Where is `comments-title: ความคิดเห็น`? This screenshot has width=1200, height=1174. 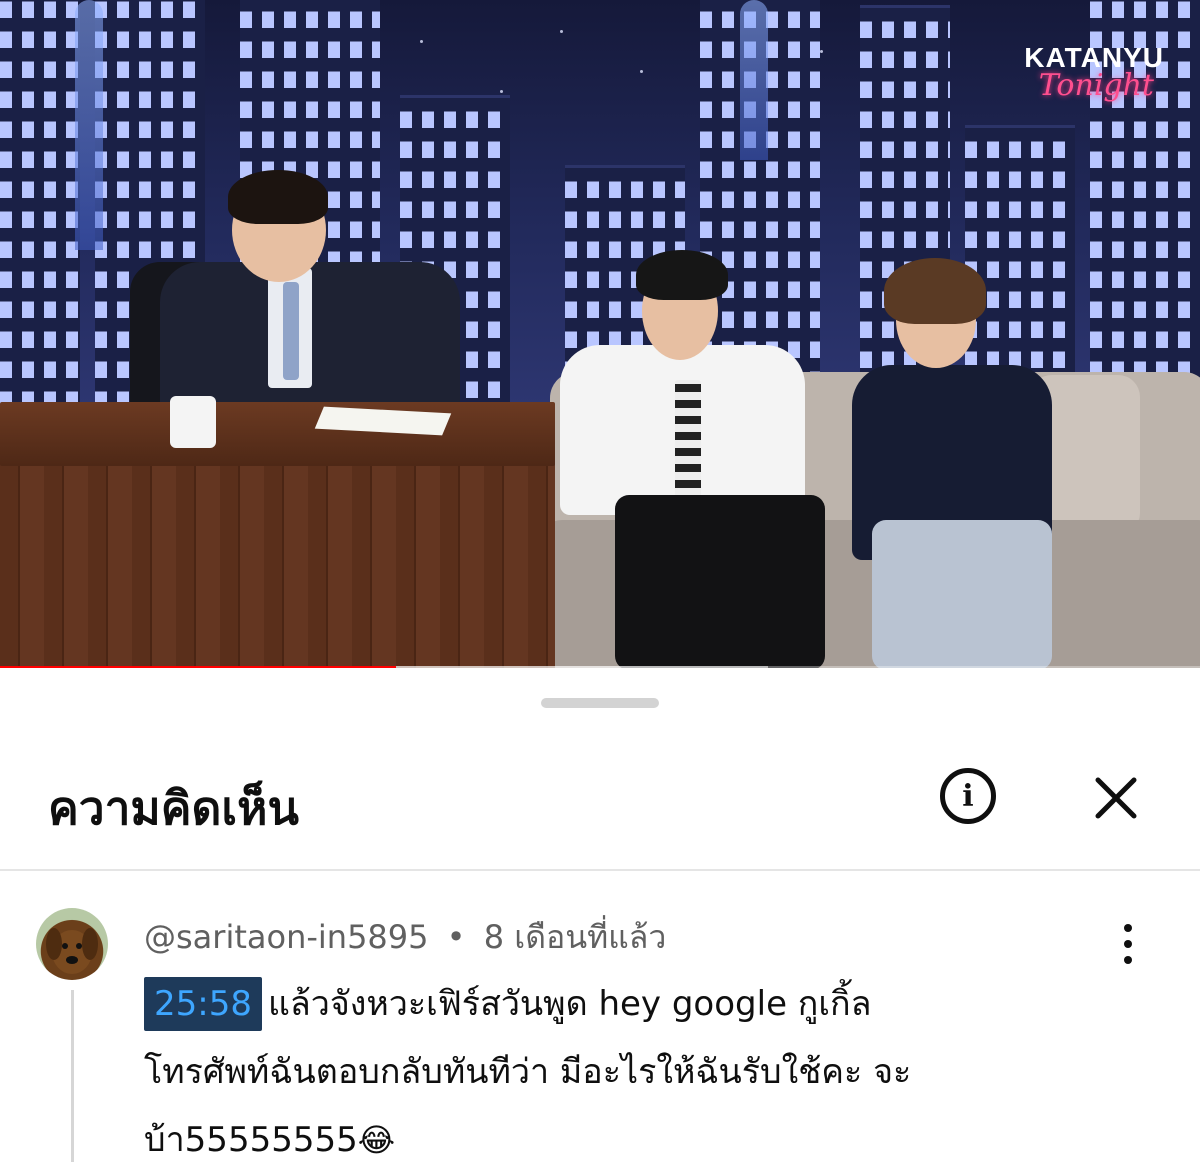 comments-title: ความคิดเห็น is located at coordinates (173, 808).